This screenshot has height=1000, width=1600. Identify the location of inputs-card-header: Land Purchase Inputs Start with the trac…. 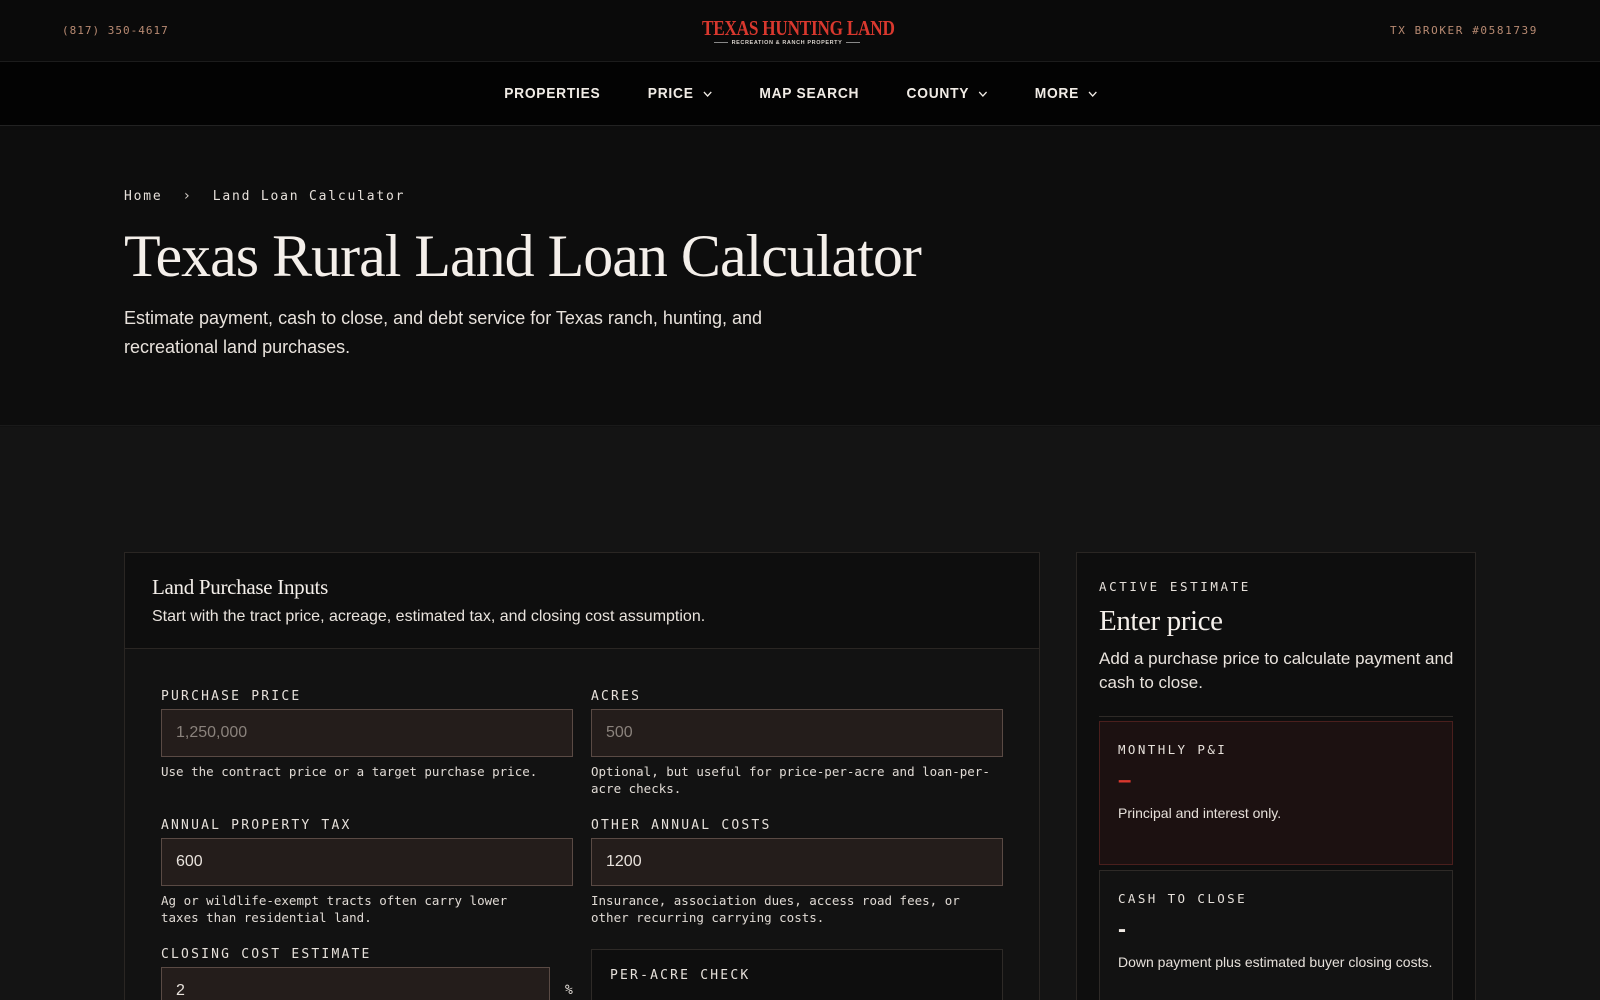
(582, 601).